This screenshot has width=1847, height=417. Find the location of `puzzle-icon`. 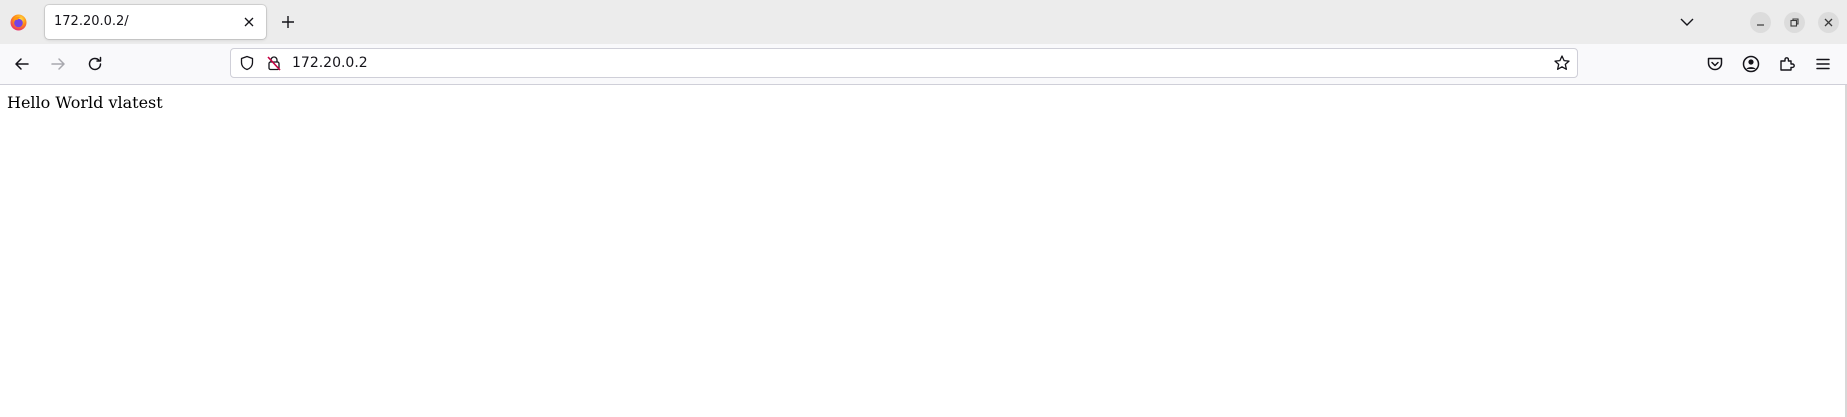

puzzle-icon is located at coordinates (1787, 64).